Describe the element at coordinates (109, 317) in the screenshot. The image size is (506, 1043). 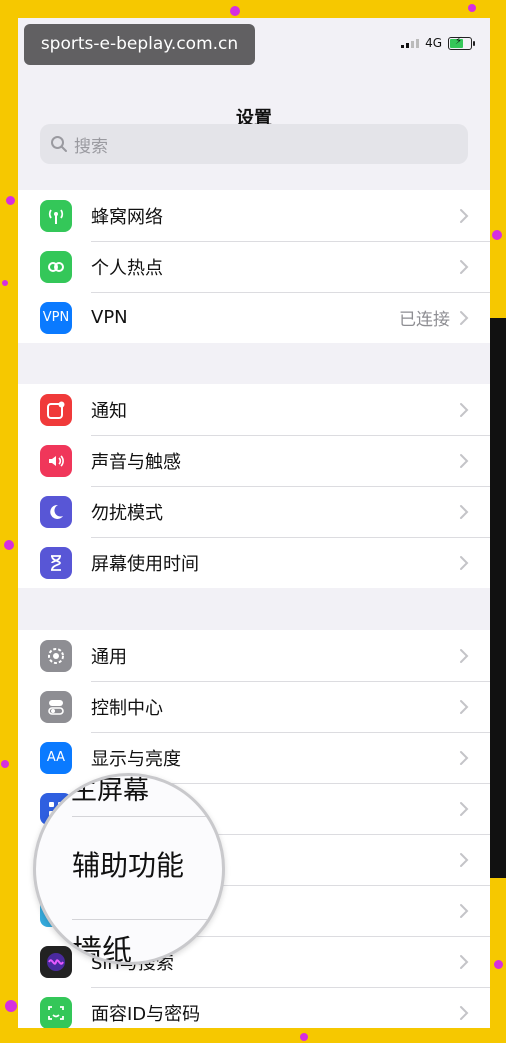
I see `settings-row-label: VPN` at that location.